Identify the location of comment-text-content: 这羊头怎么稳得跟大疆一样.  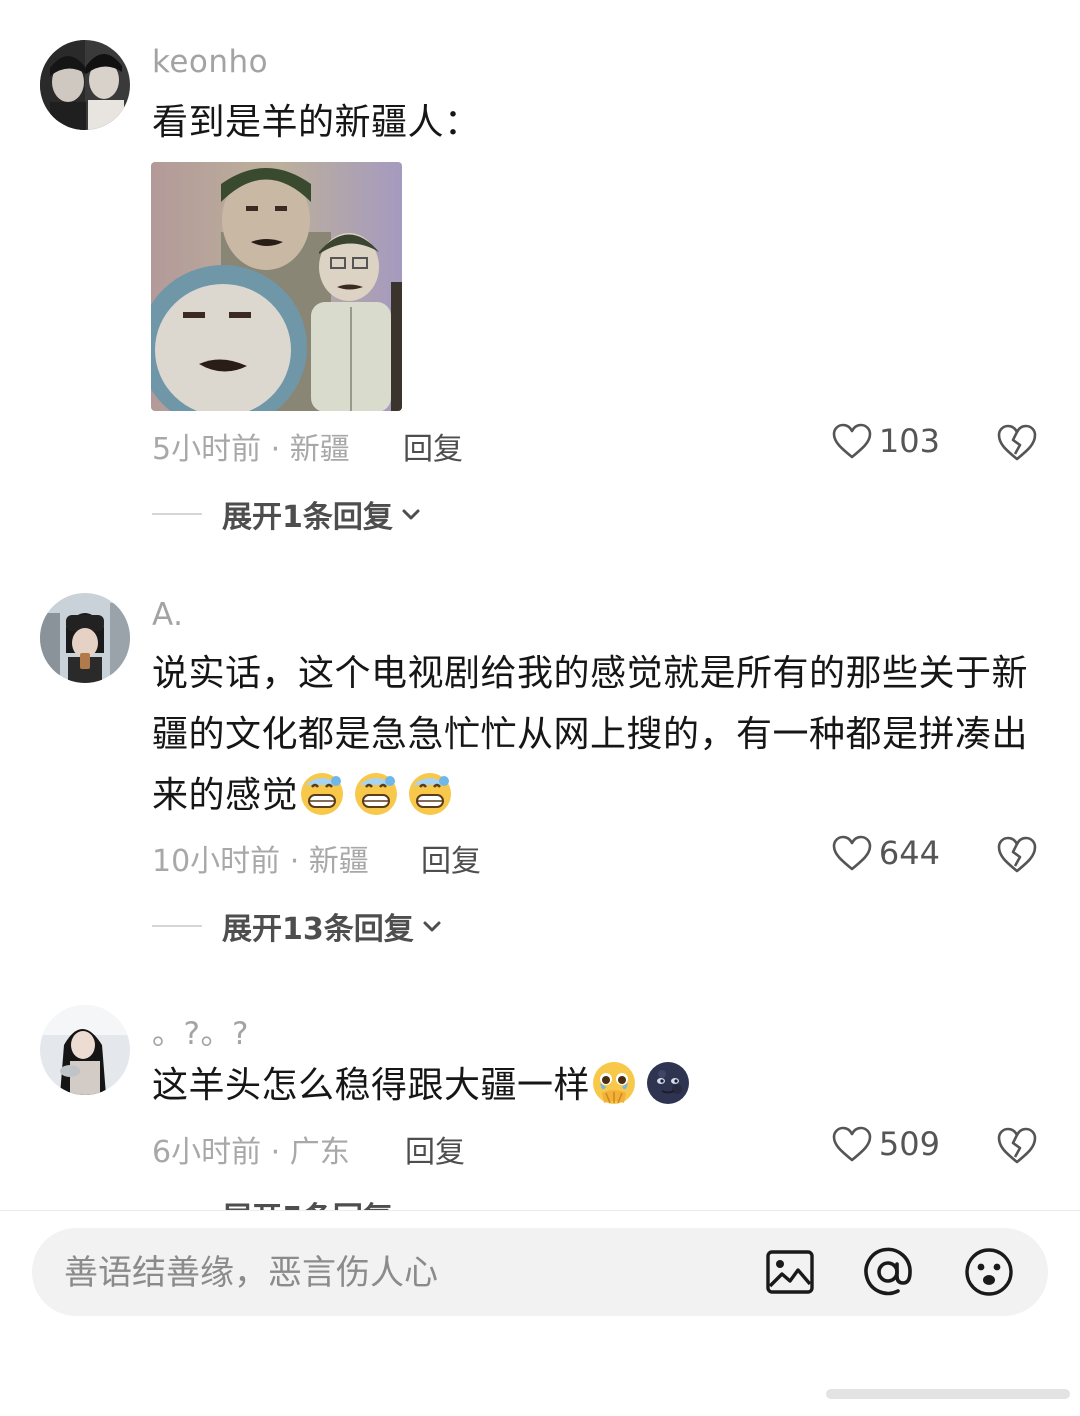
(371, 1085).